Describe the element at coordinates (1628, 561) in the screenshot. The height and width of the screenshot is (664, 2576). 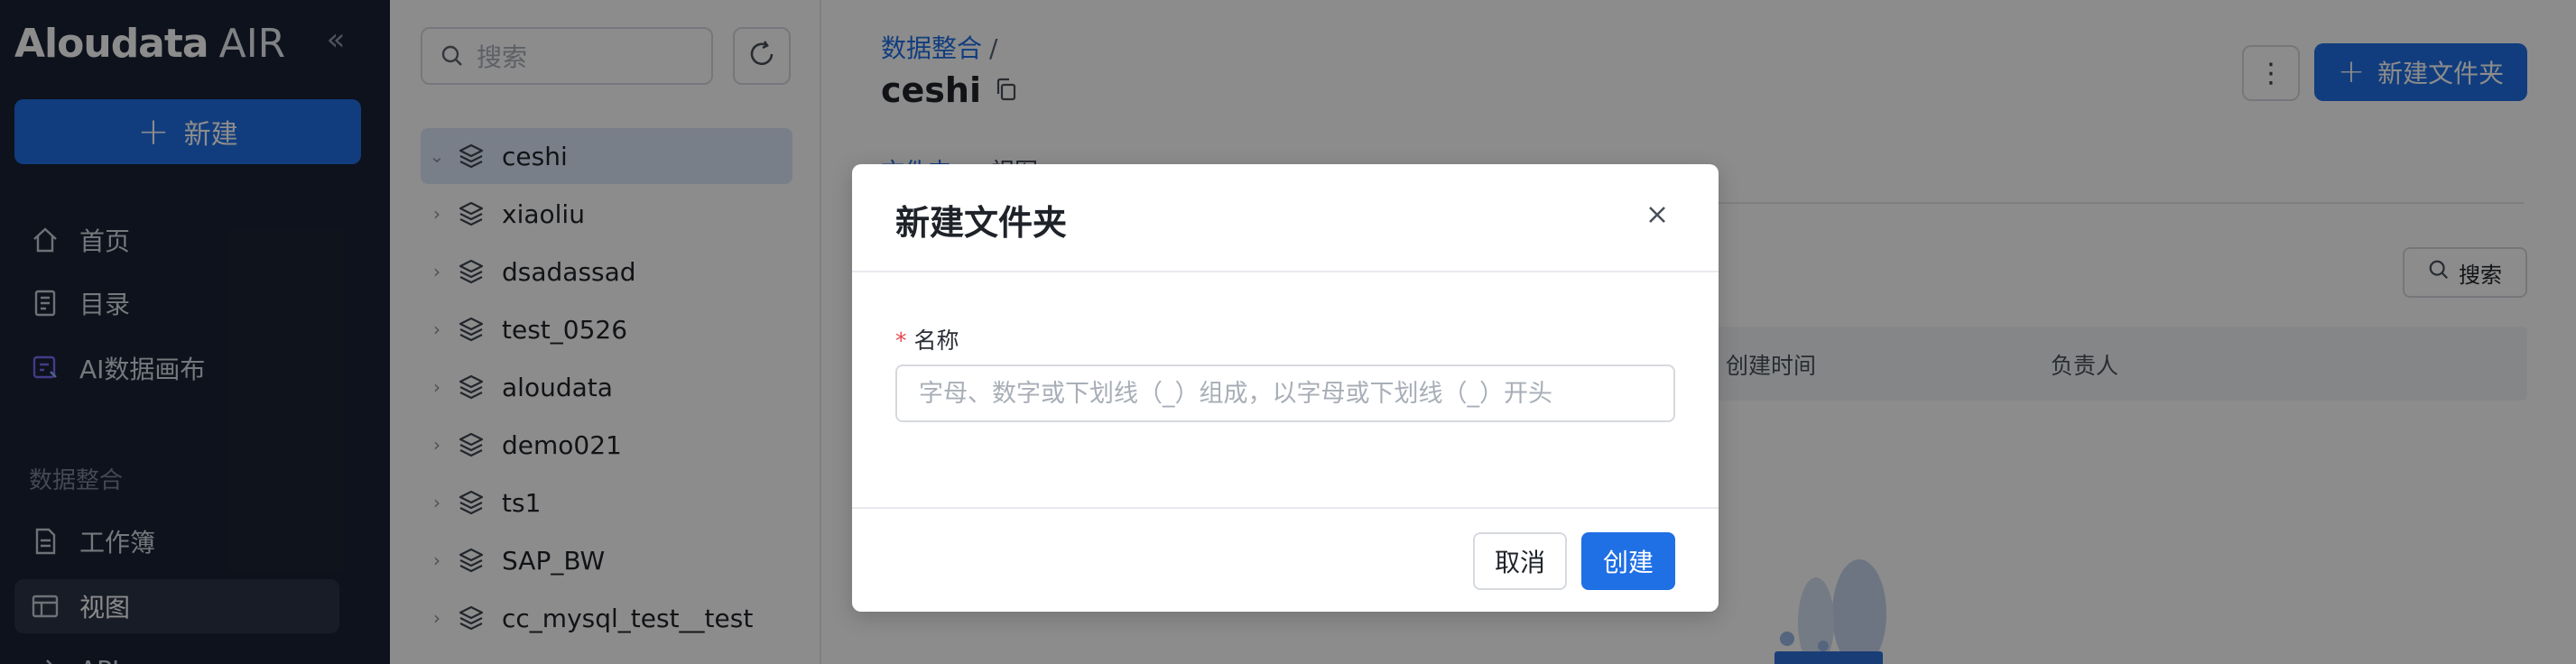
I see `create-button: 创建` at that location.